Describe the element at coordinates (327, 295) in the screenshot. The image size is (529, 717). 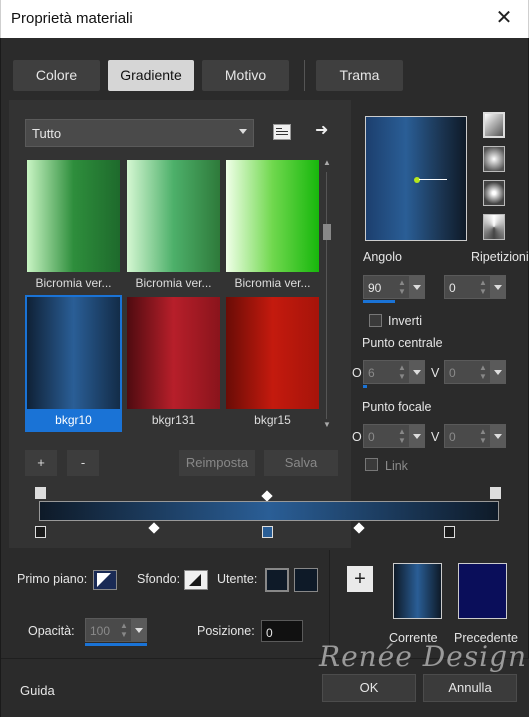
I see `swatch-scrollbar: ▲ ▼` at that location.